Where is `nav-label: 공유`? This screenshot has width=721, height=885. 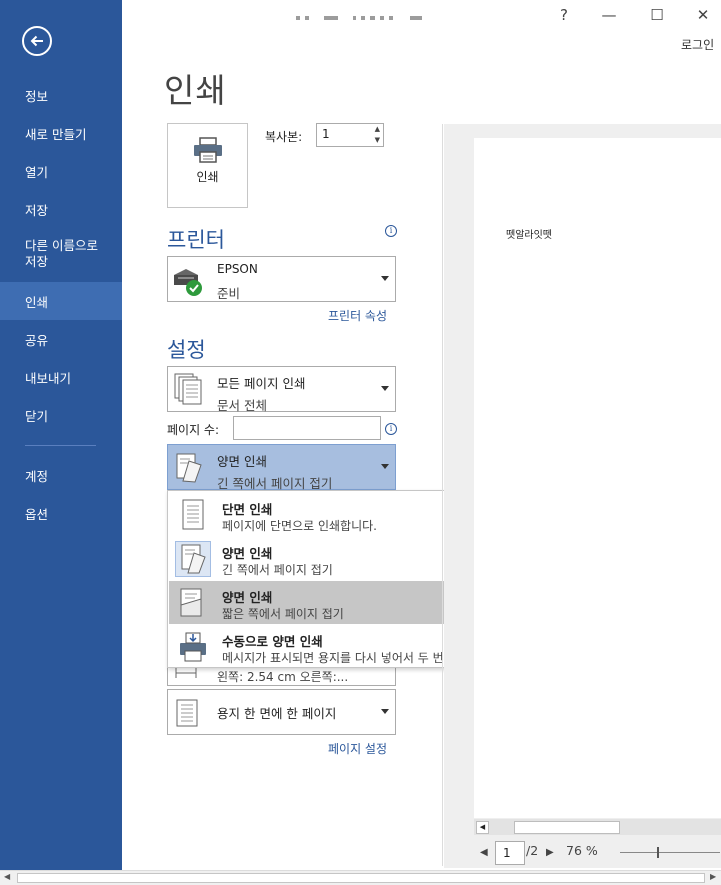 nav-label: 공유 is located at coordinates (37, 340).